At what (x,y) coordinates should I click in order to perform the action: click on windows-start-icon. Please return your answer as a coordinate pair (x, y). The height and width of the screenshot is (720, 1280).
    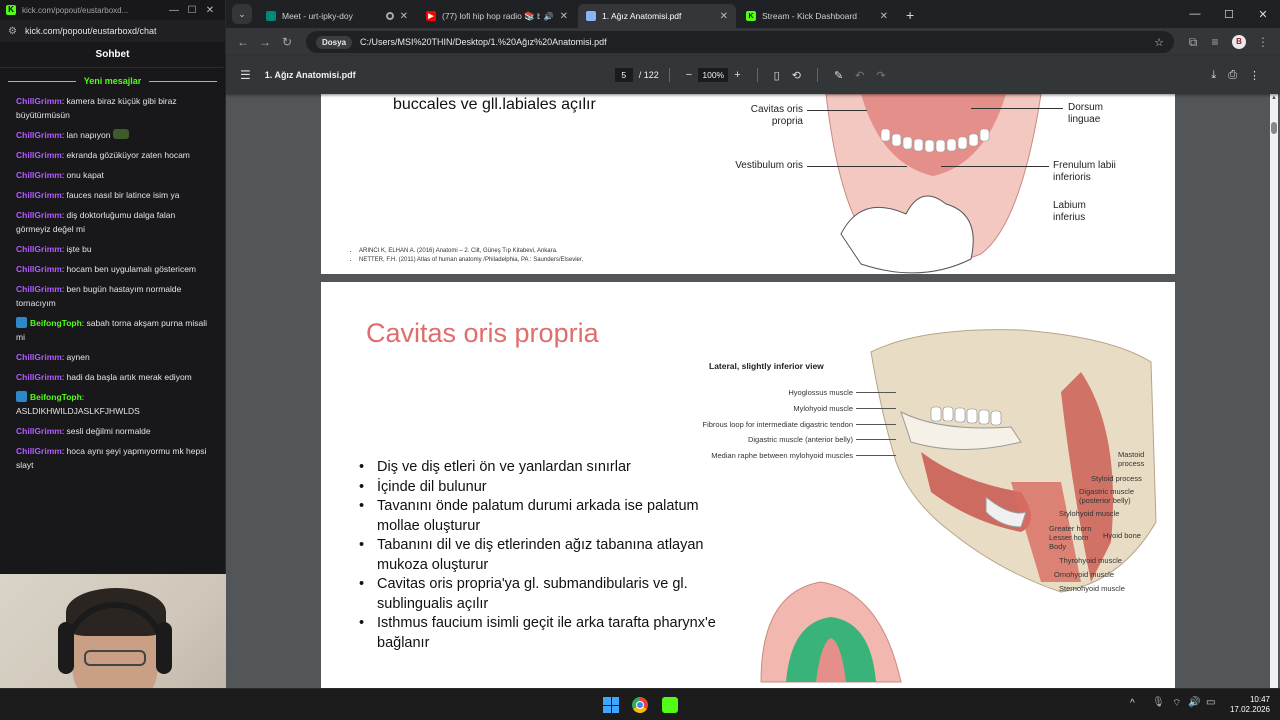
    Looking at the image, I should click on (611, 705).